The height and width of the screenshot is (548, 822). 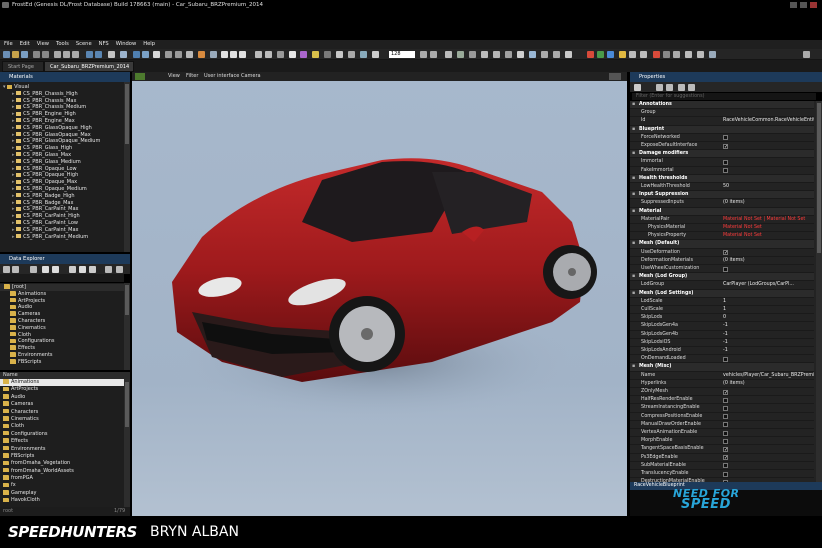 I want to click on list-item: Cinematics, so click(x=62, y=419).